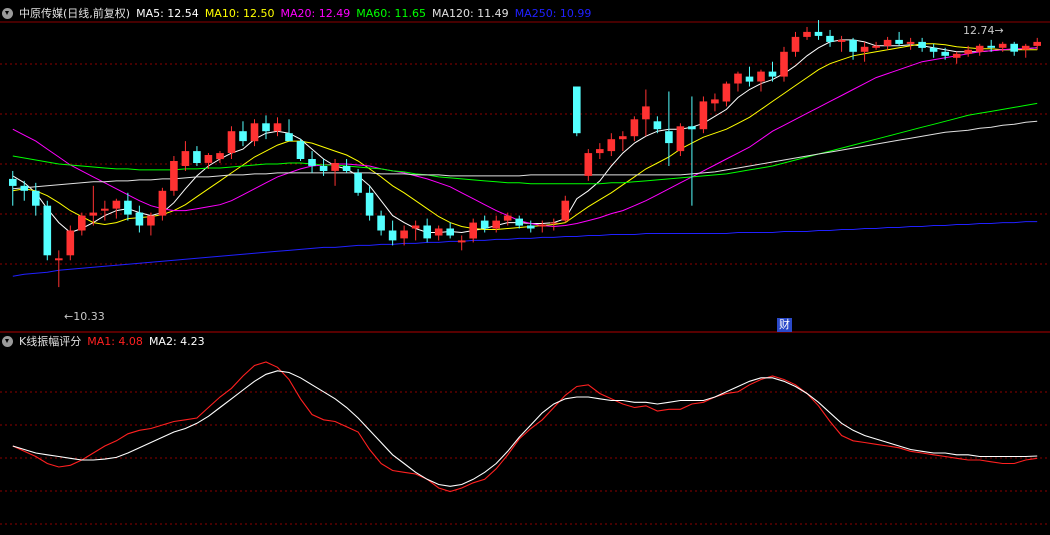  I want to click on legend-ma120: MA120: 11.49, so click(470, 13).